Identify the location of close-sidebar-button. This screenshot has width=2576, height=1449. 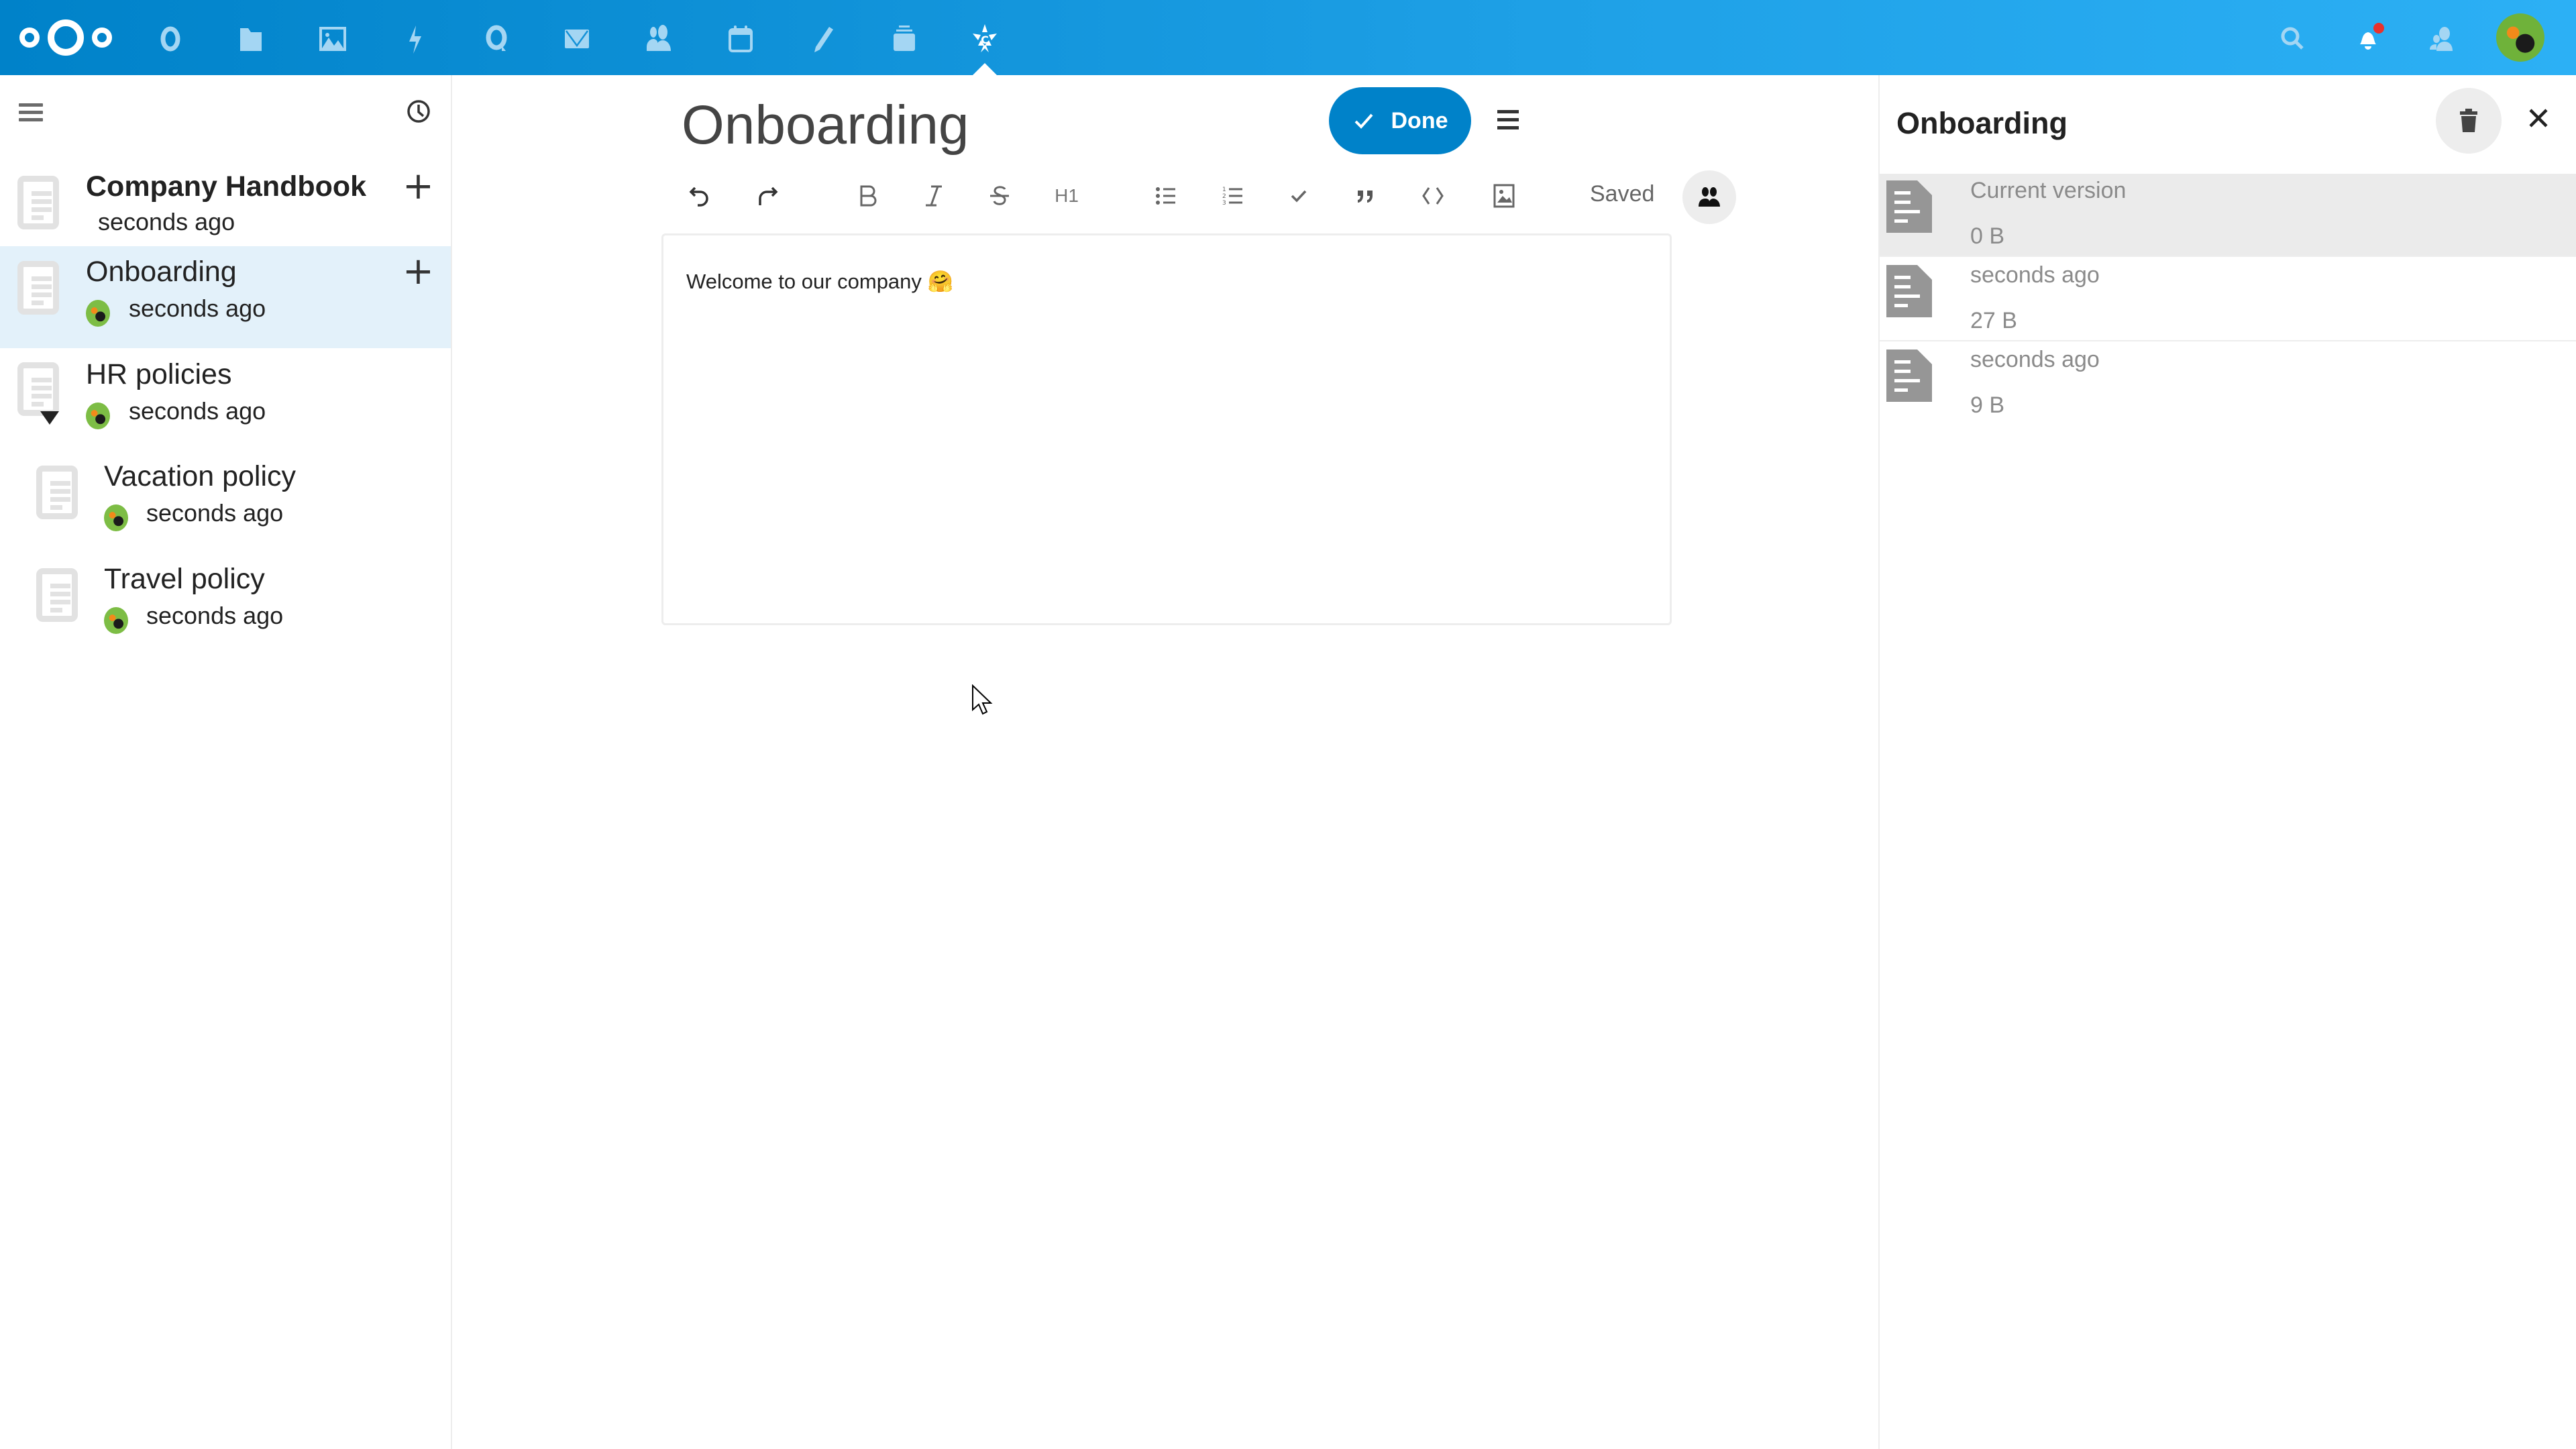
(2538, 118).